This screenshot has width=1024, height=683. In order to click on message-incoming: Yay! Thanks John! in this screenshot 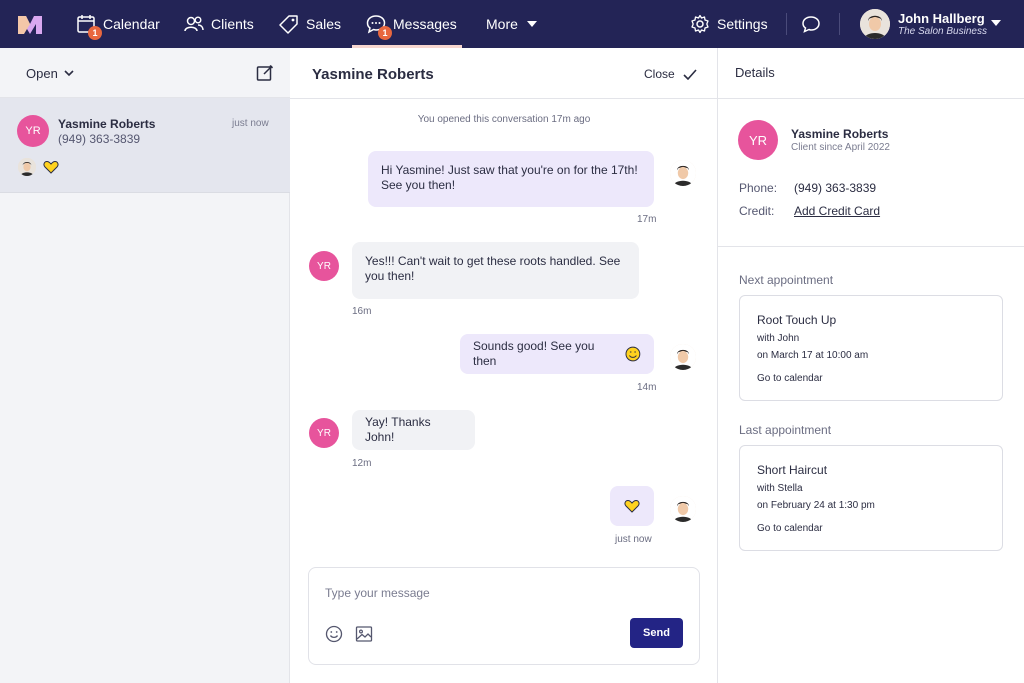, I will do `click(413, 430)`.